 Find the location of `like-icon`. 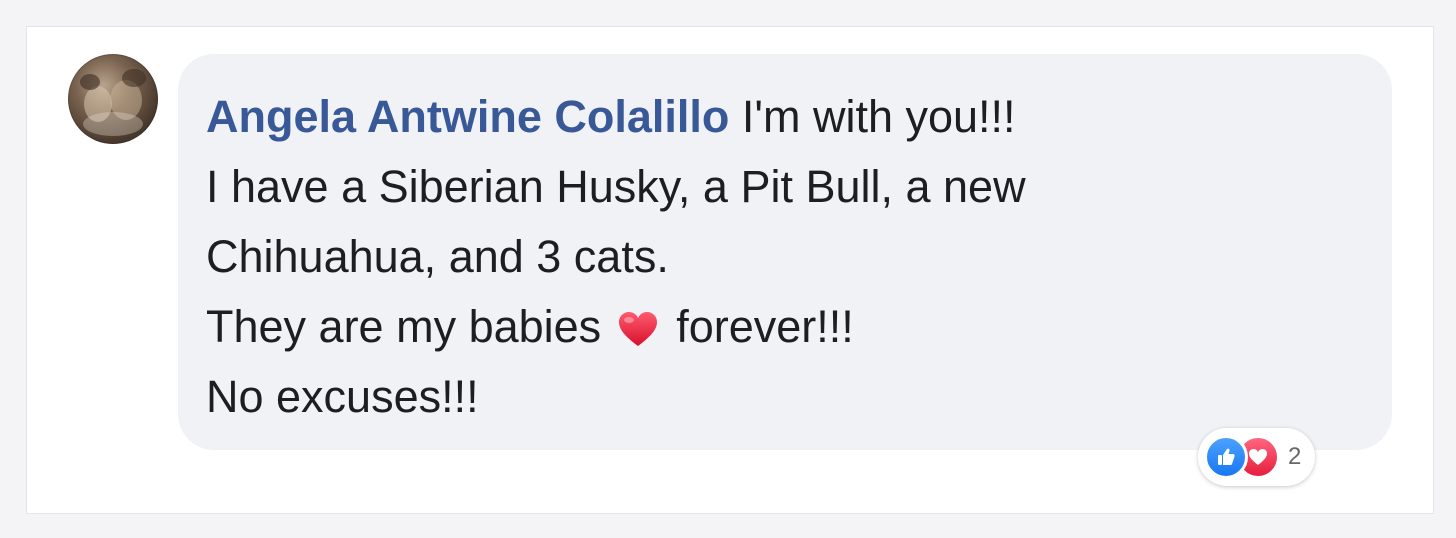

like-icon is located at coordinates (1226, 457).